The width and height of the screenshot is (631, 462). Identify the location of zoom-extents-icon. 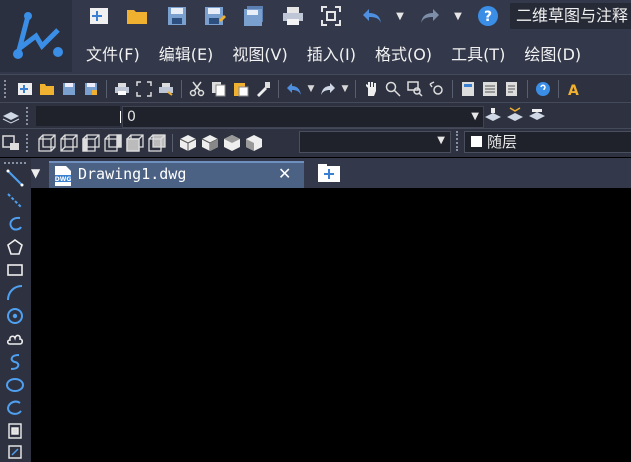
(331, 16).